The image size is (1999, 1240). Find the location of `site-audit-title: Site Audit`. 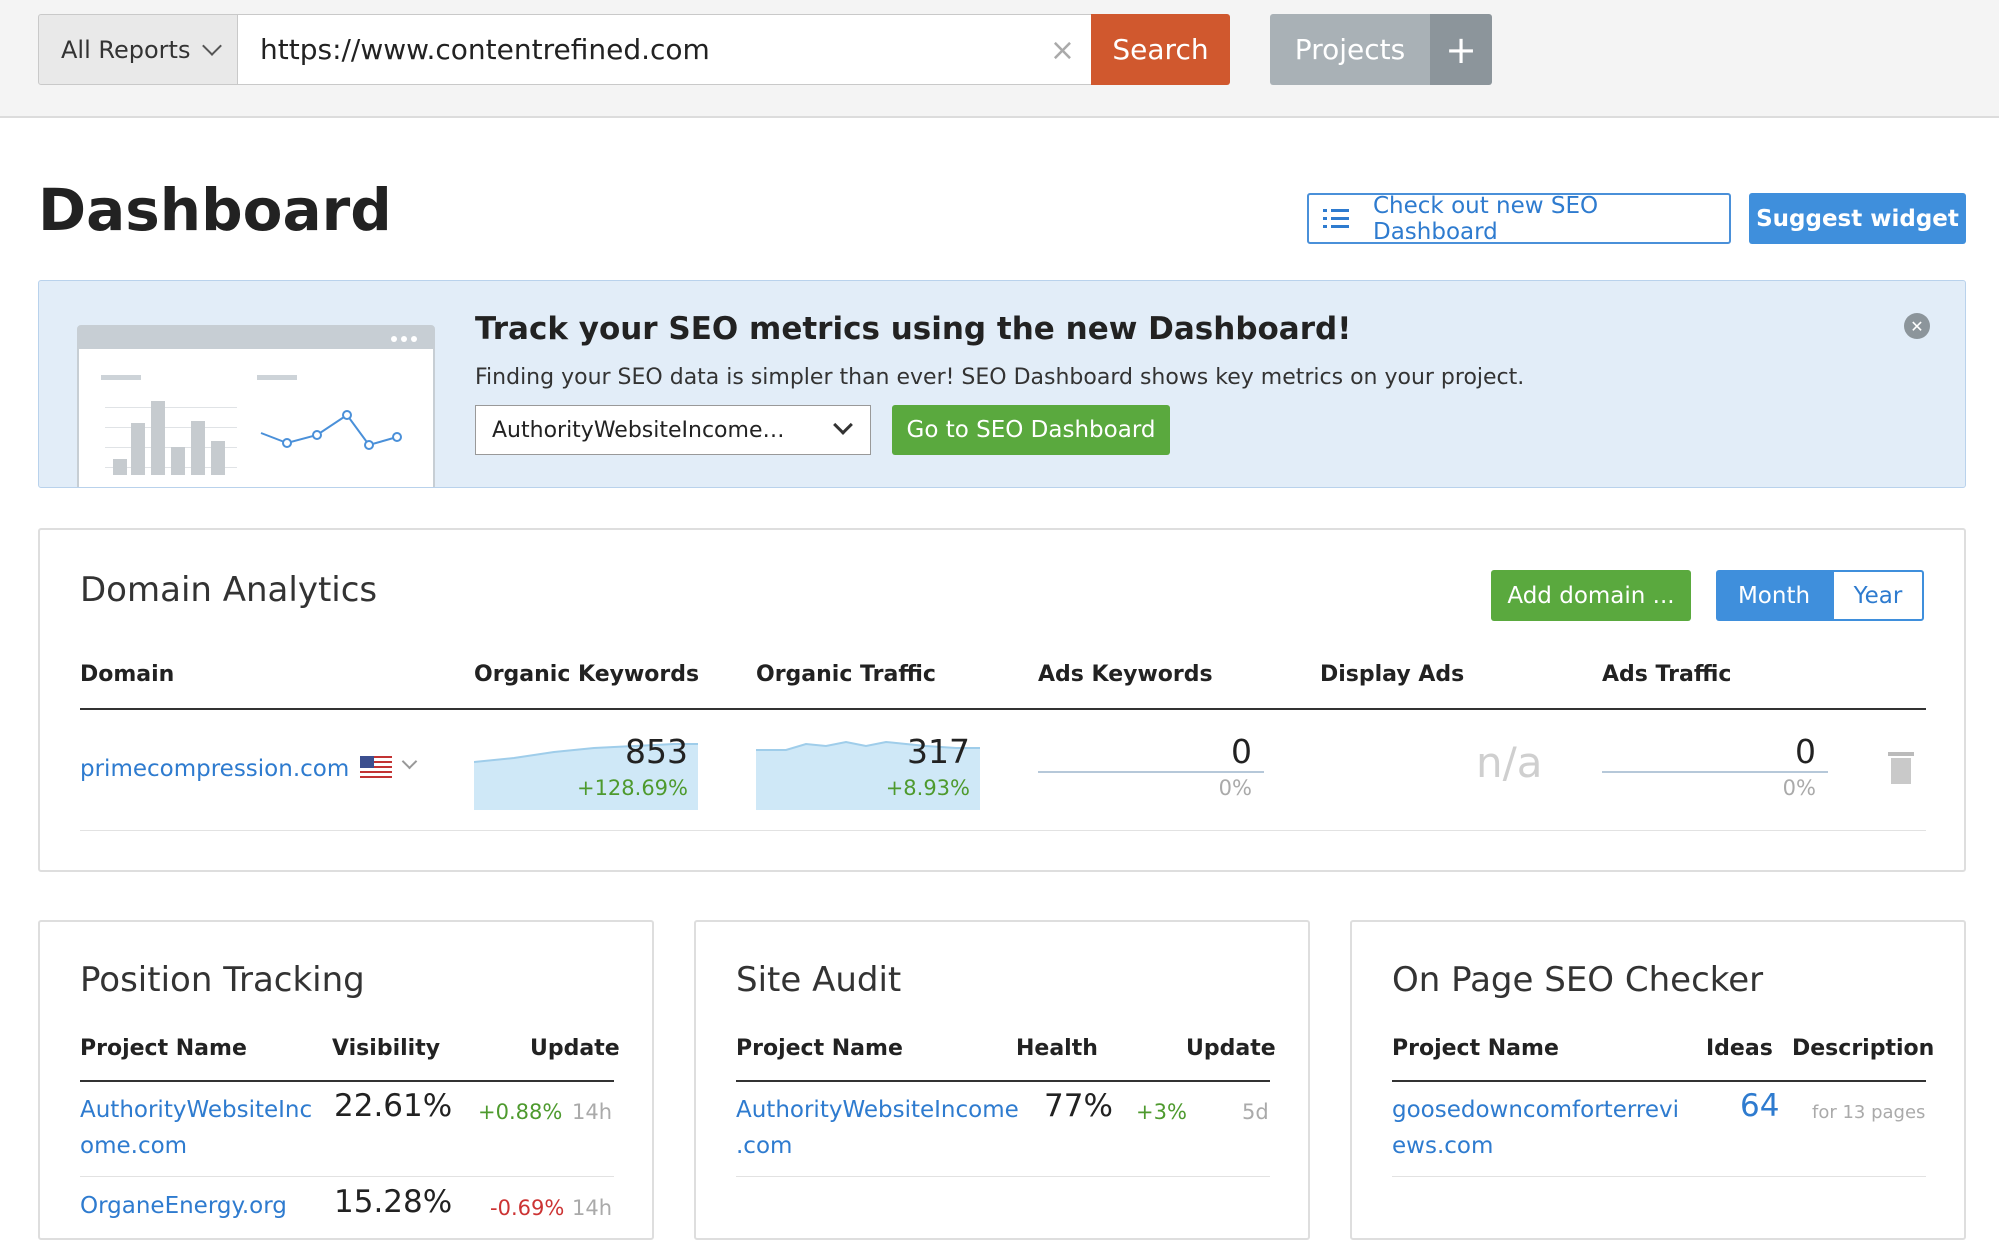

site-audit-title: Site Audit is located at coordinates (819, 980).